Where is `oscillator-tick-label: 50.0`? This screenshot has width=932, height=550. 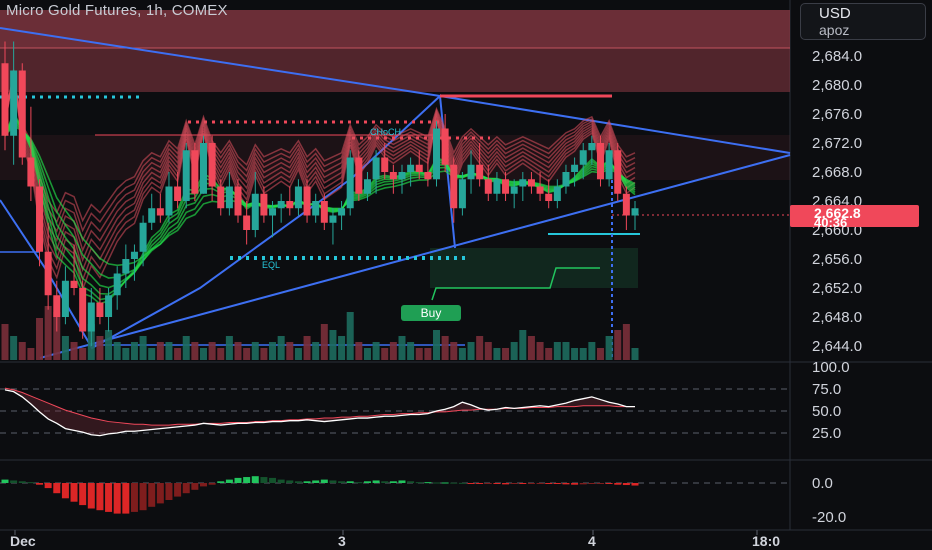 oscillator-tick-label: 50.0 is located at coordinates (826, 411).